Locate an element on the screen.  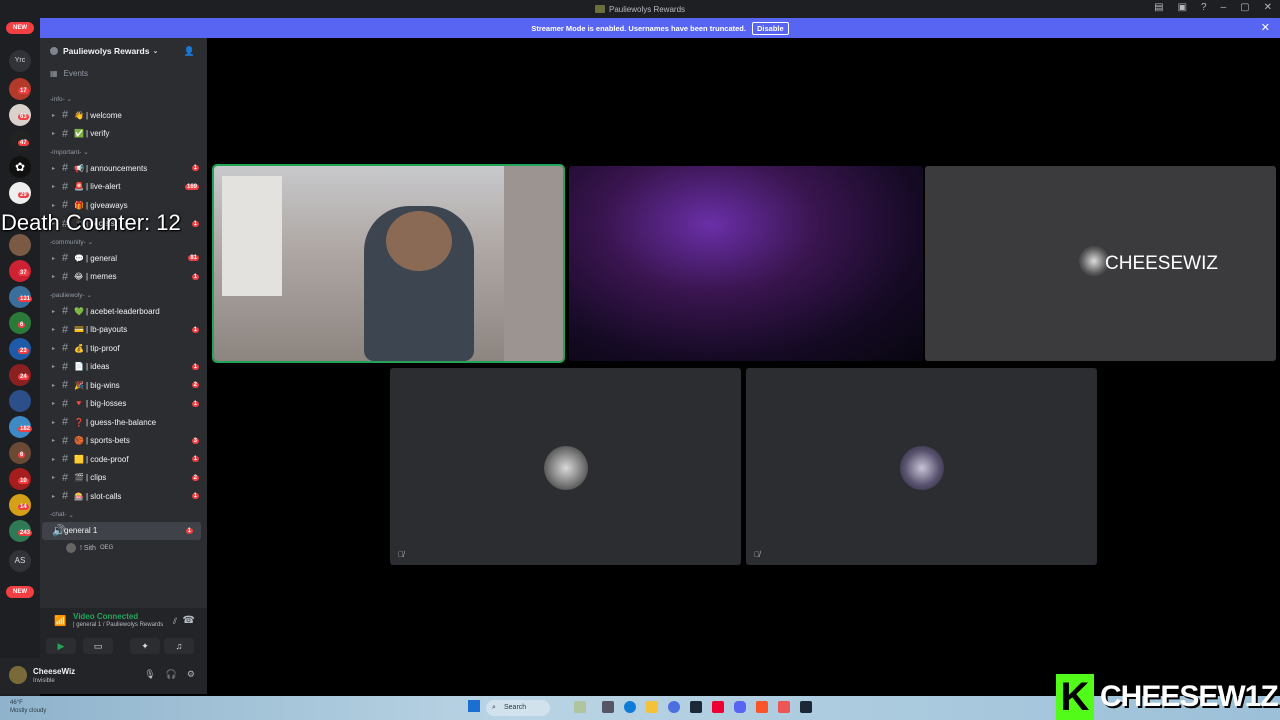
kick-logo: K is located at coordinates (1075, 697).